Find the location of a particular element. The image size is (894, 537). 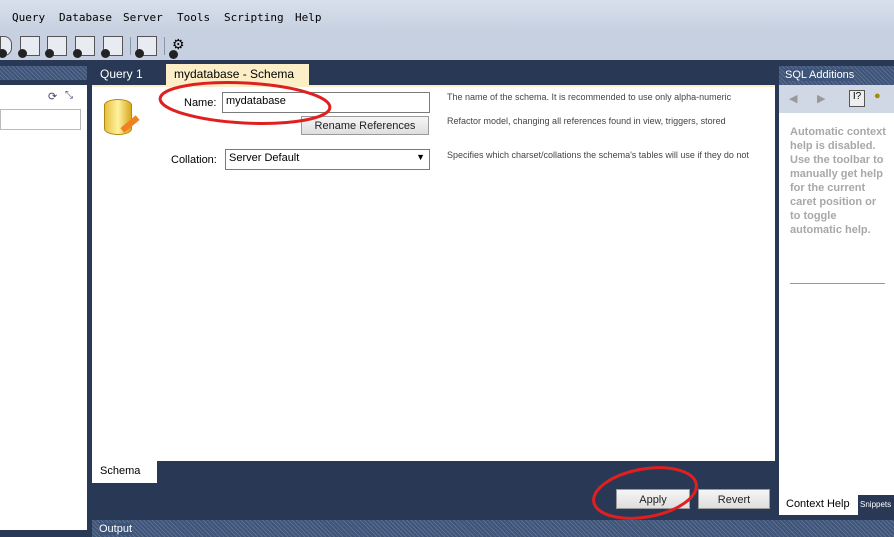

refresh-icon: ⟳ is located at coordinates (52, 96).